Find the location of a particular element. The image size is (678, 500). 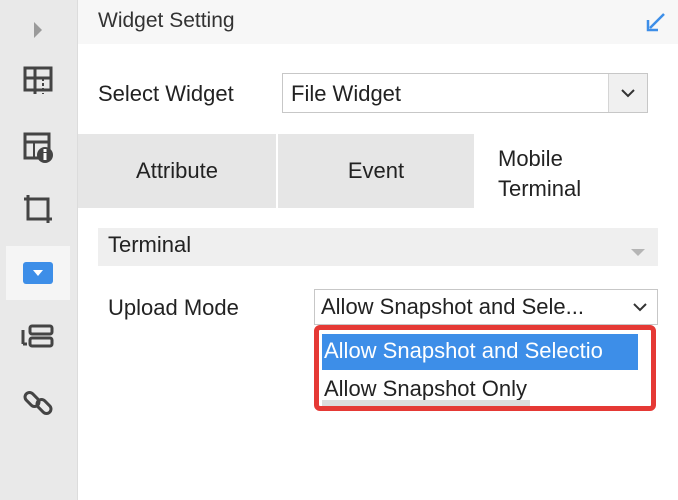

highlight-annotation is located at coordinates (485, 368).